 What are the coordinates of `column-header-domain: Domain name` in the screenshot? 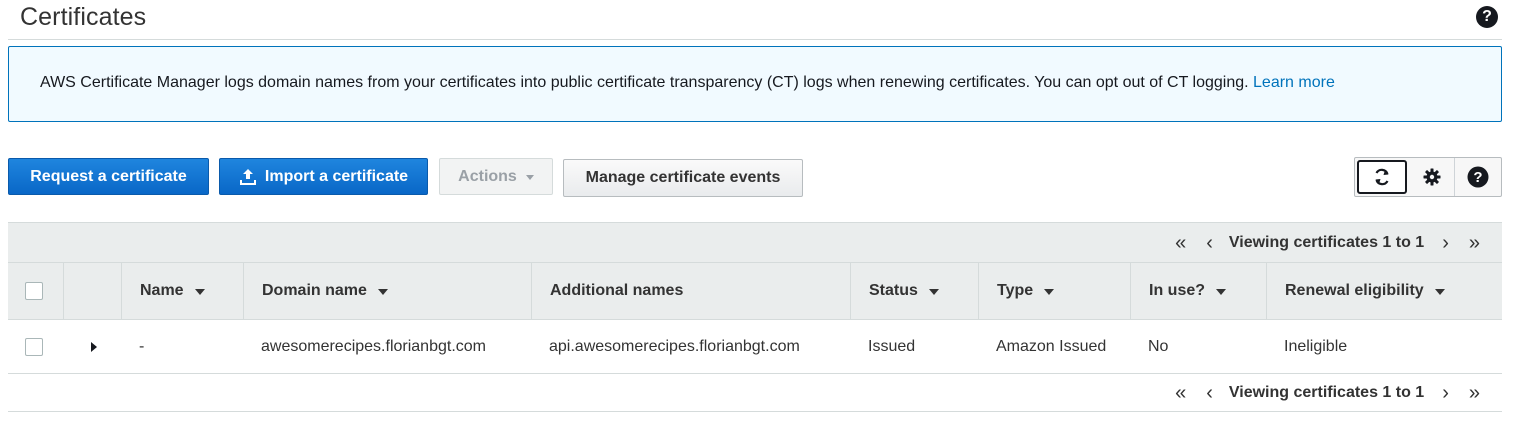 It's located at (387, 291).